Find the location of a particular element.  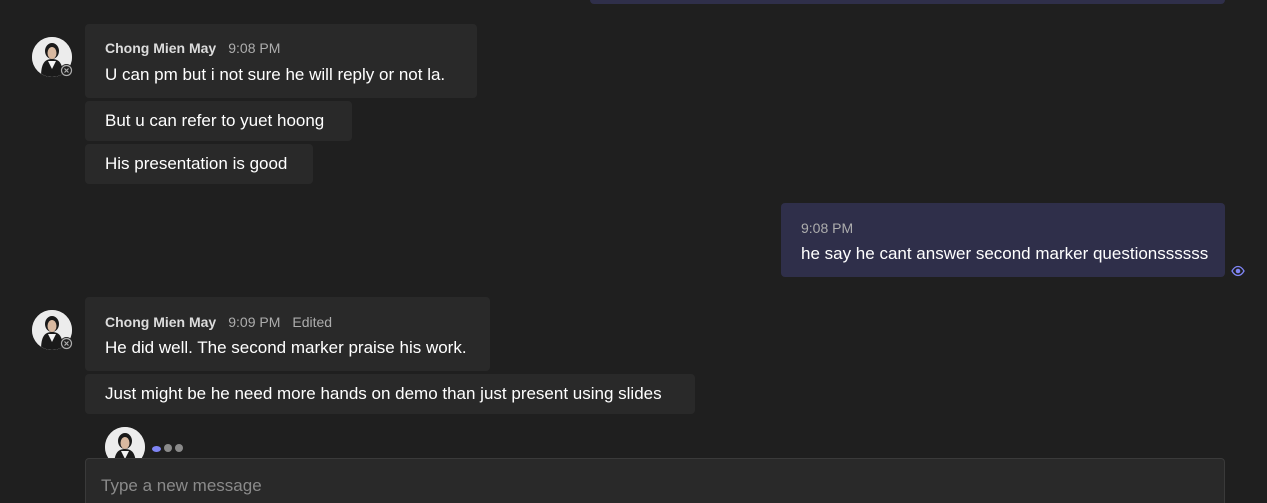

message-meta: Chong Mien May 9:09 PM Edited is located at coordinates (218, 322).